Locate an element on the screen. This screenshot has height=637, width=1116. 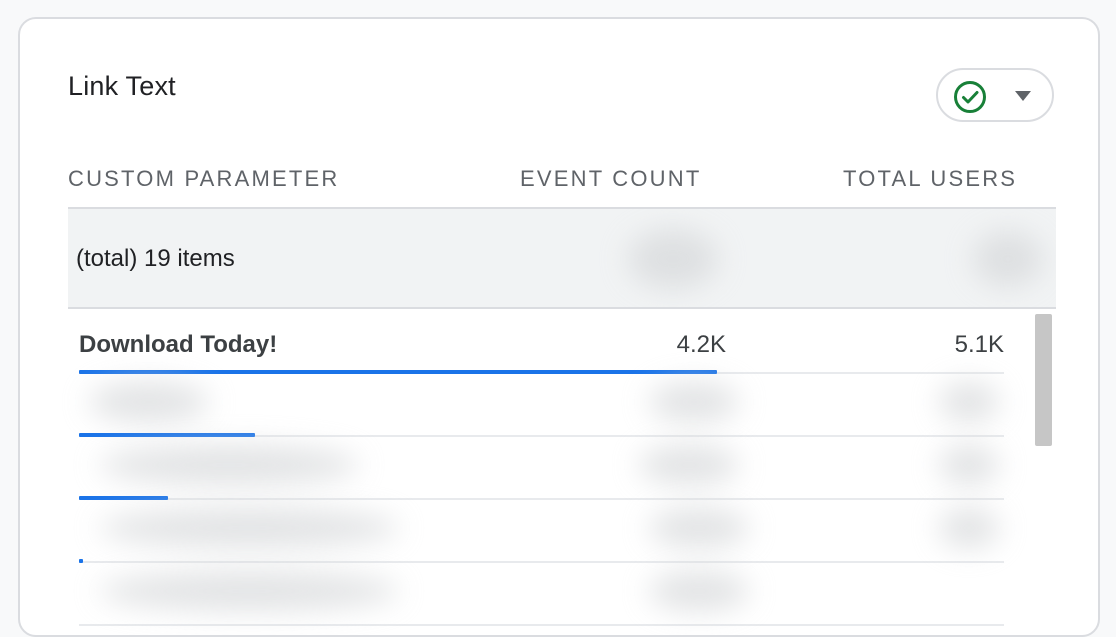
status-dropdown-button is located at coordinates (995, 95).